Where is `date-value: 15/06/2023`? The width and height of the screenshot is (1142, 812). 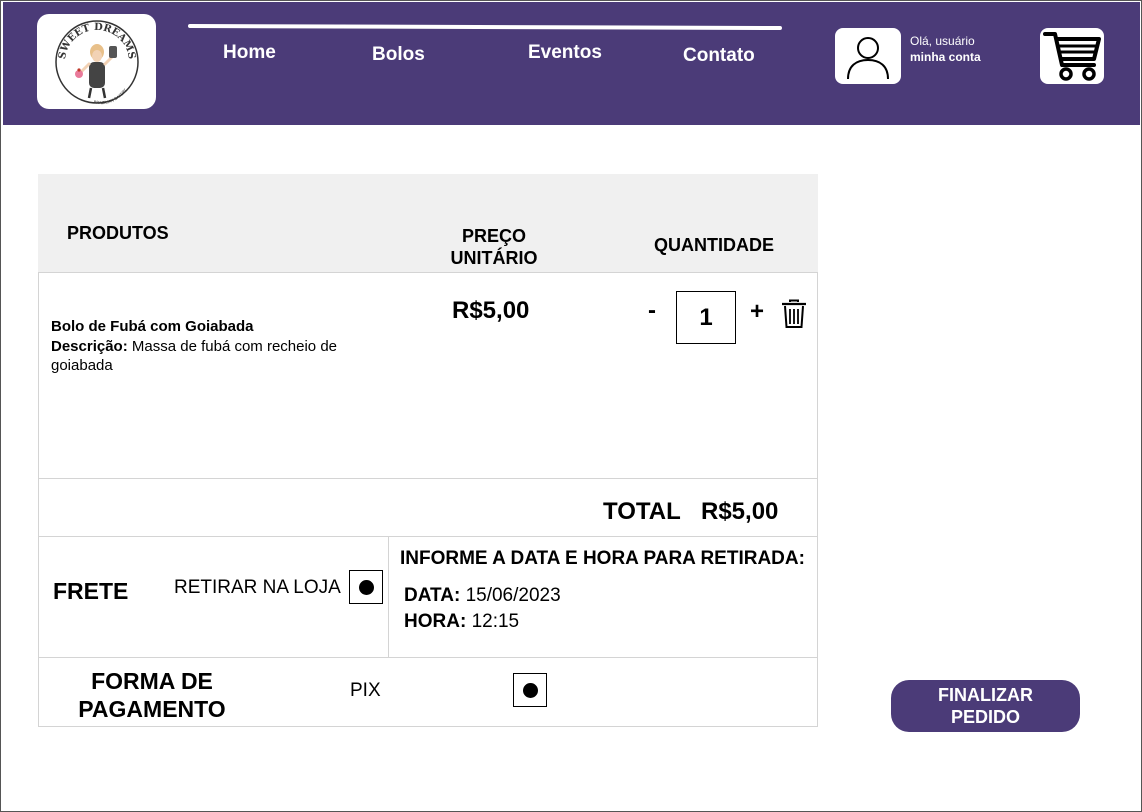
date-value: 15/06/2023 is located at coordinates (513, 595).